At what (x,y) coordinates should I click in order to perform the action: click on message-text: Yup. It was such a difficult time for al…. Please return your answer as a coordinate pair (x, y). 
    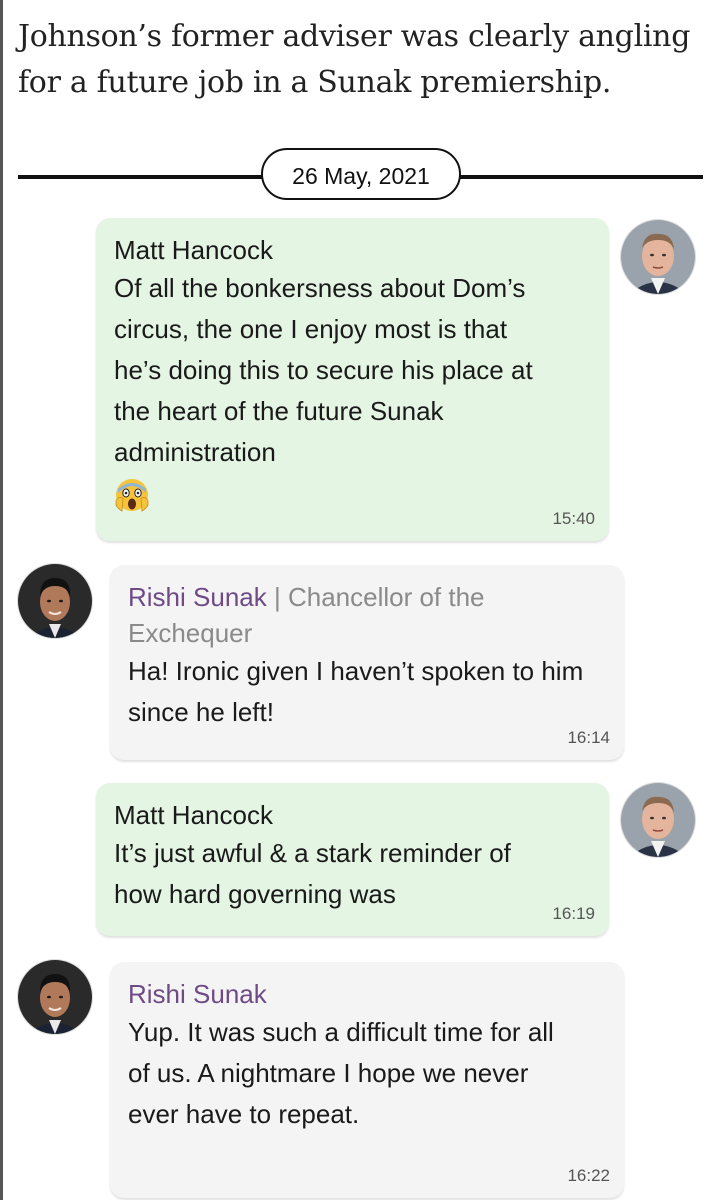
    Looking at the image, I should click on (341, 1073).